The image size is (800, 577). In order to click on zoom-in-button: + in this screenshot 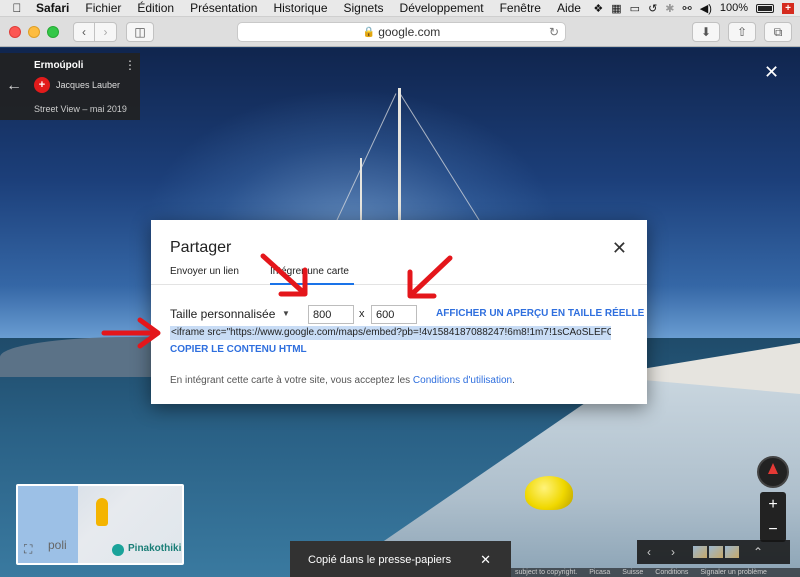, I will do `click(773, 504)`.